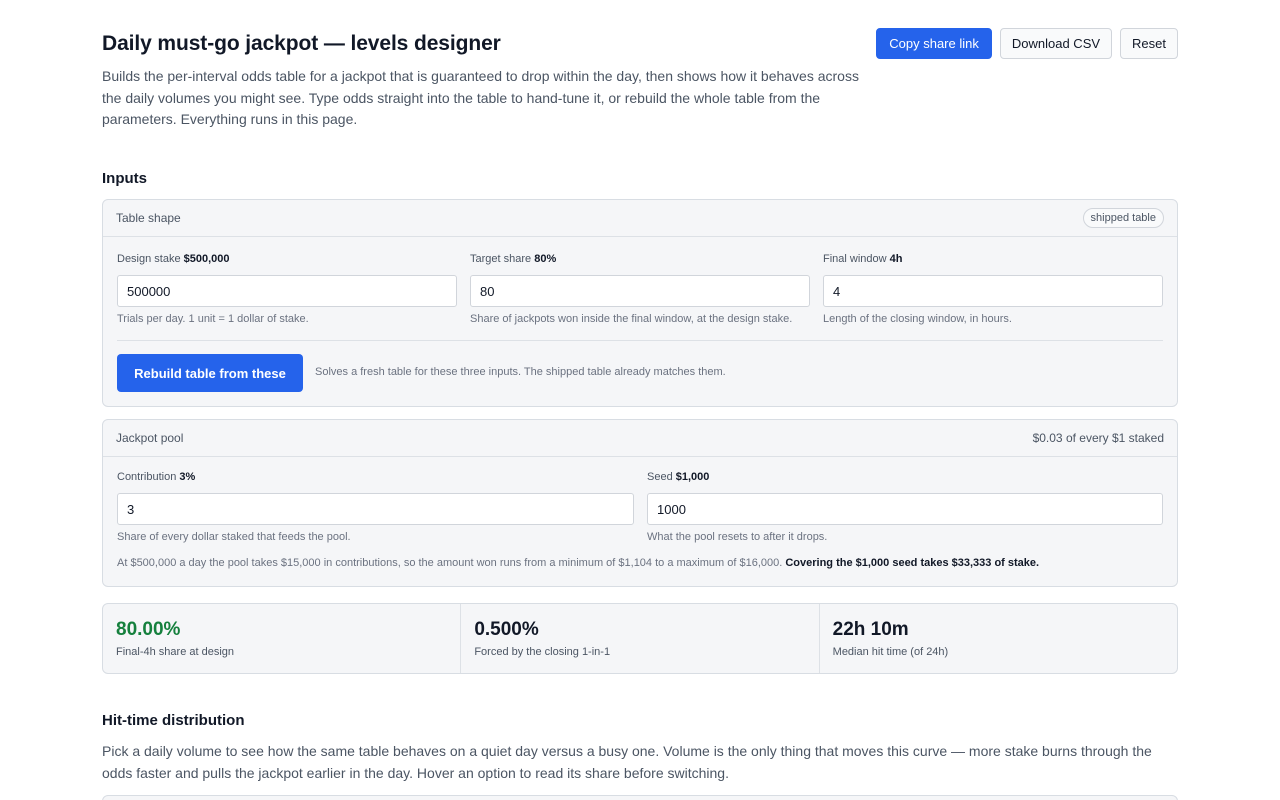 The image size is (1280, 800). Describe the element at coordinates (282, 638) in the screenshot. I see `stat-final-share: 80.00% Final-4h share at design` at that location.